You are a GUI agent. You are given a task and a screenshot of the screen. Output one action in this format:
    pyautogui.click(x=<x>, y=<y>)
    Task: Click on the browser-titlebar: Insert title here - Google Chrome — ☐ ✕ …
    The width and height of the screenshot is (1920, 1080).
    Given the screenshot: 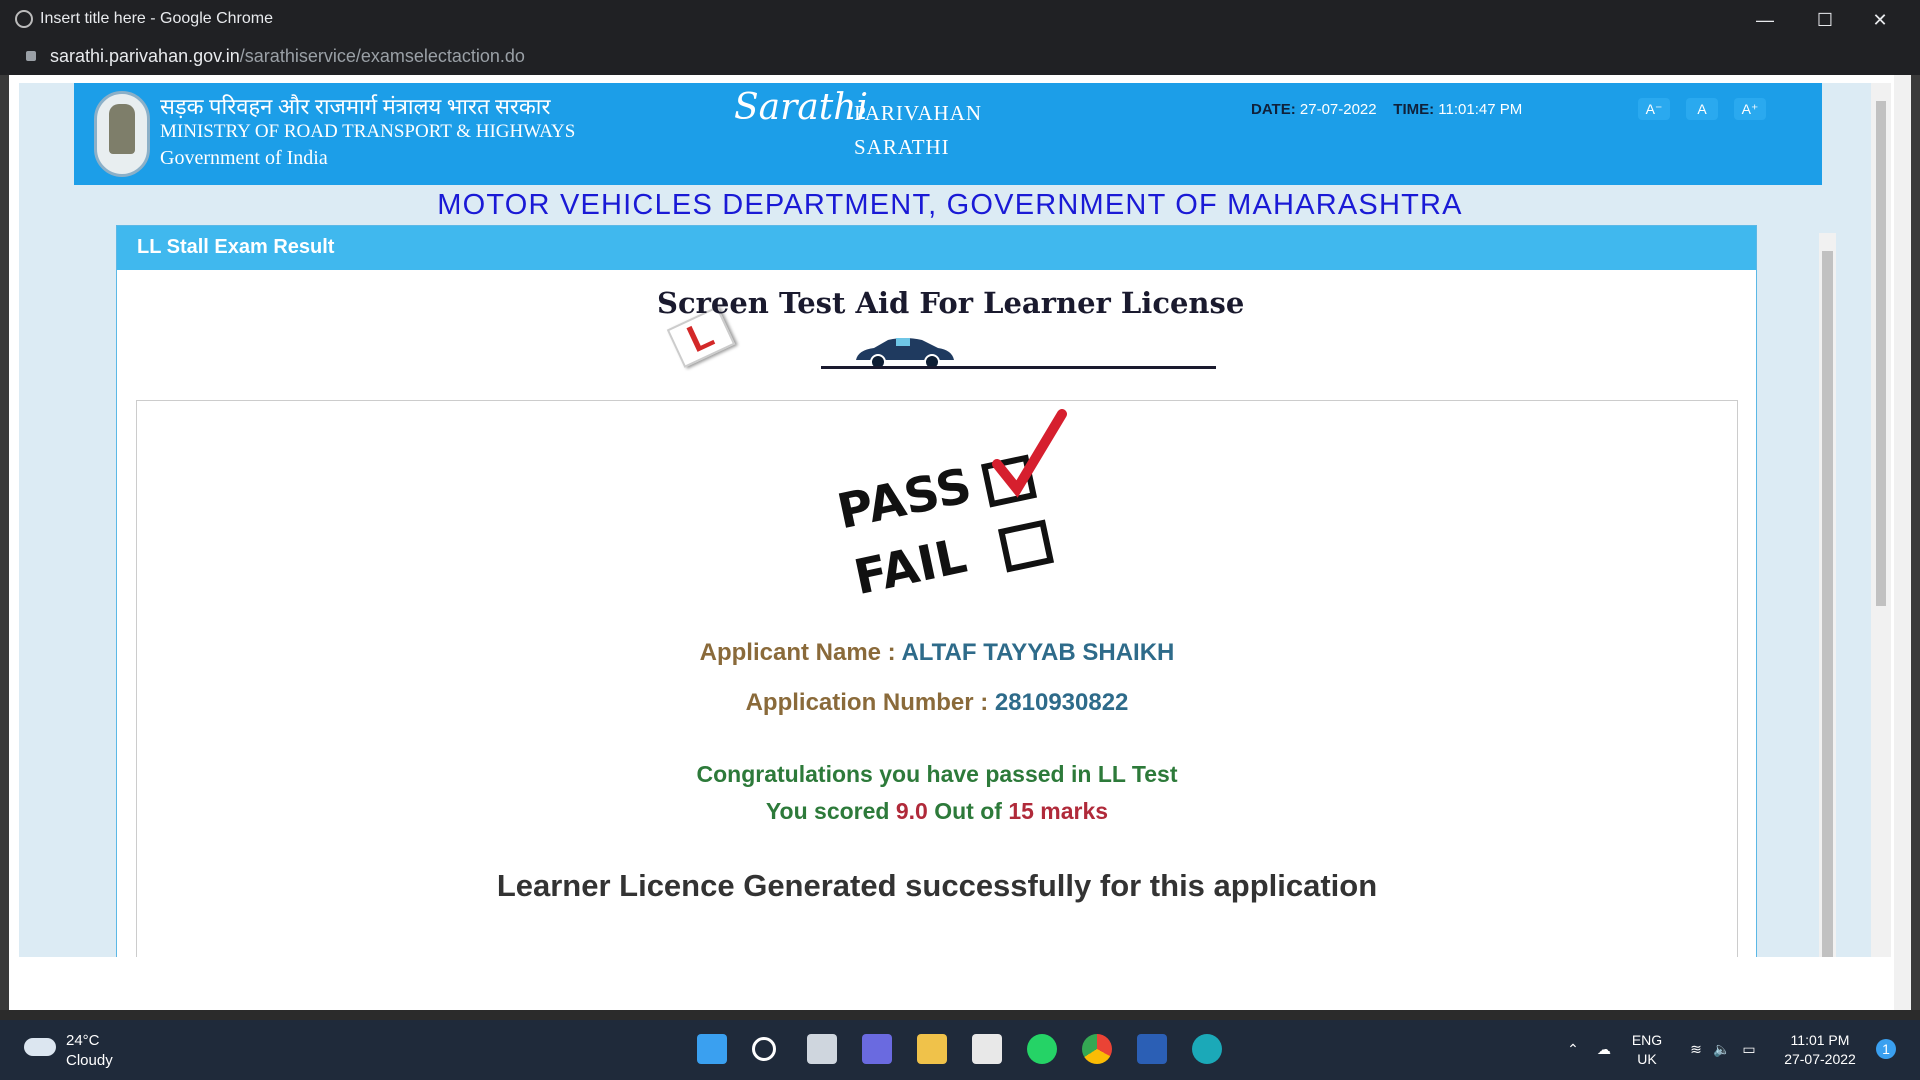 What is the action you would take?
    pyautogui.click(x=960, y=37)
    